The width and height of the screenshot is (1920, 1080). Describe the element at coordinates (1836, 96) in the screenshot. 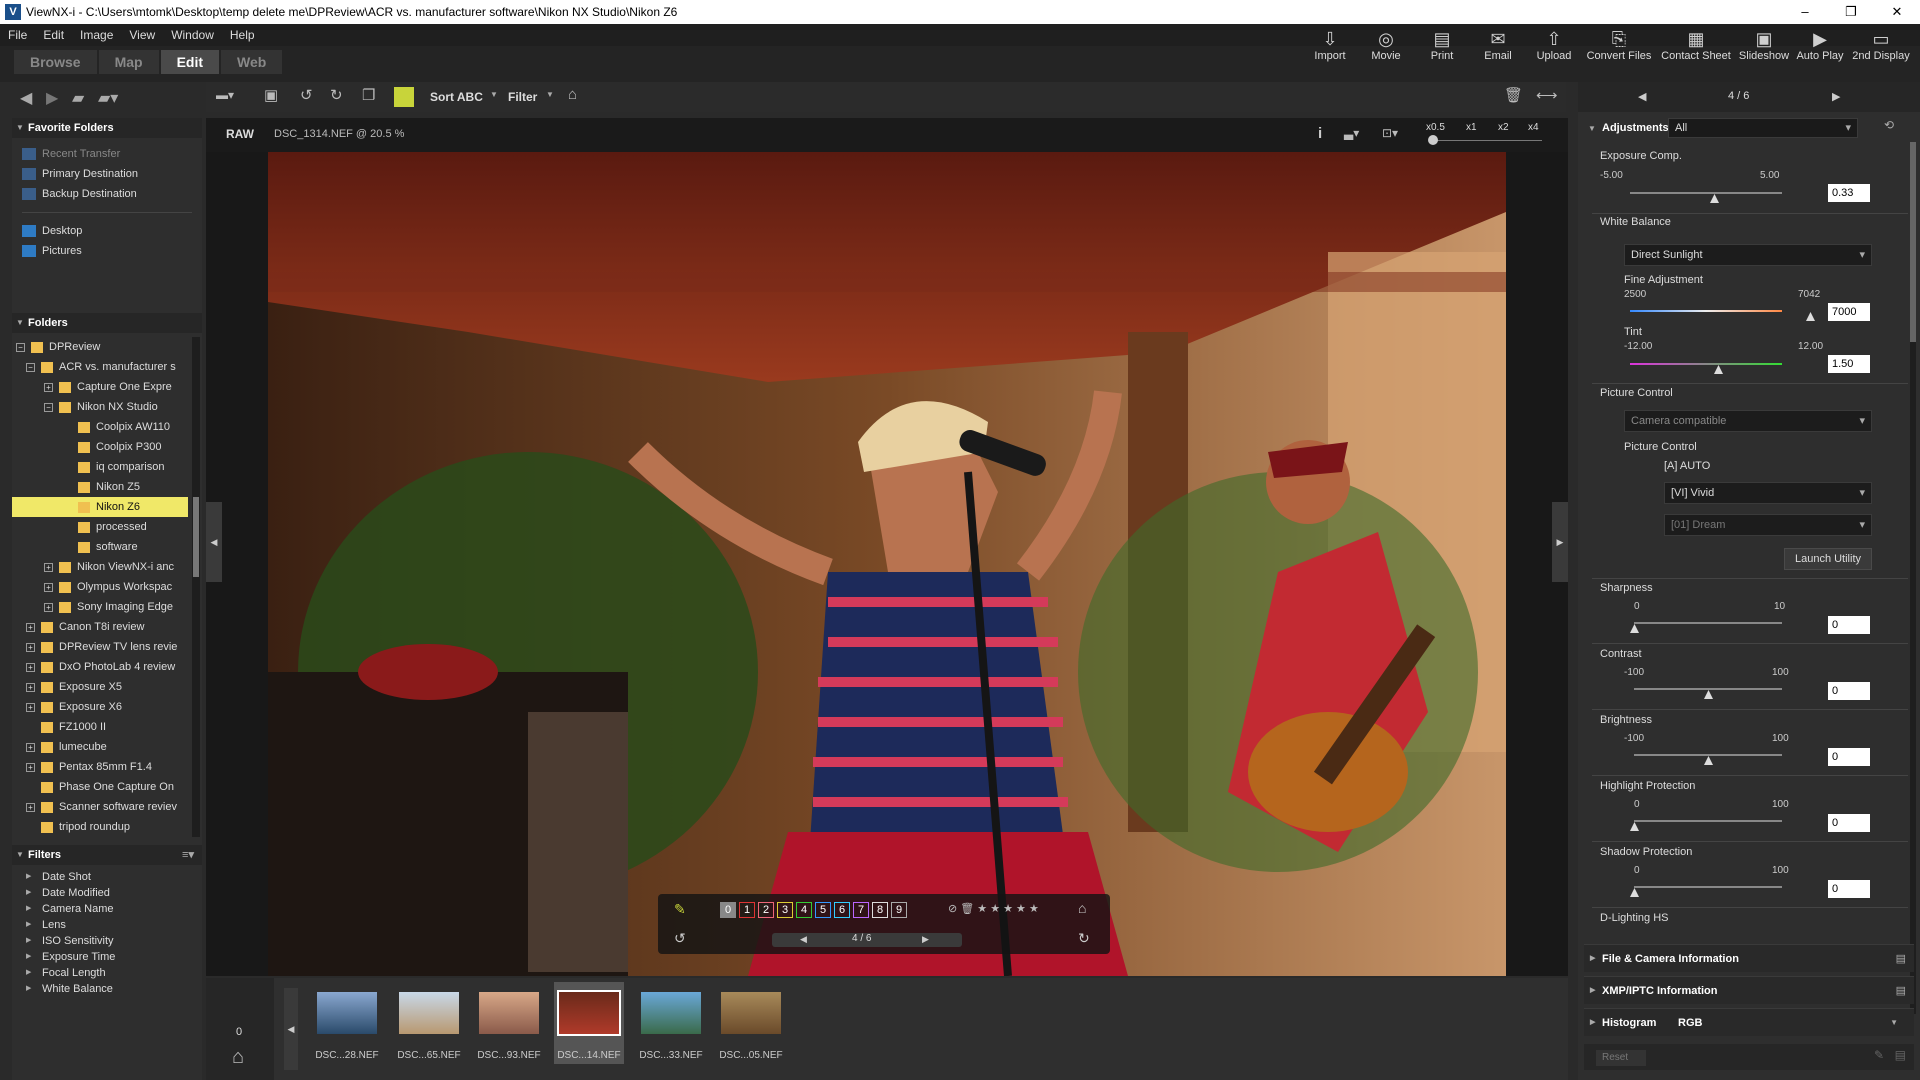

I see `next-photo-icon: ▶` at that location.